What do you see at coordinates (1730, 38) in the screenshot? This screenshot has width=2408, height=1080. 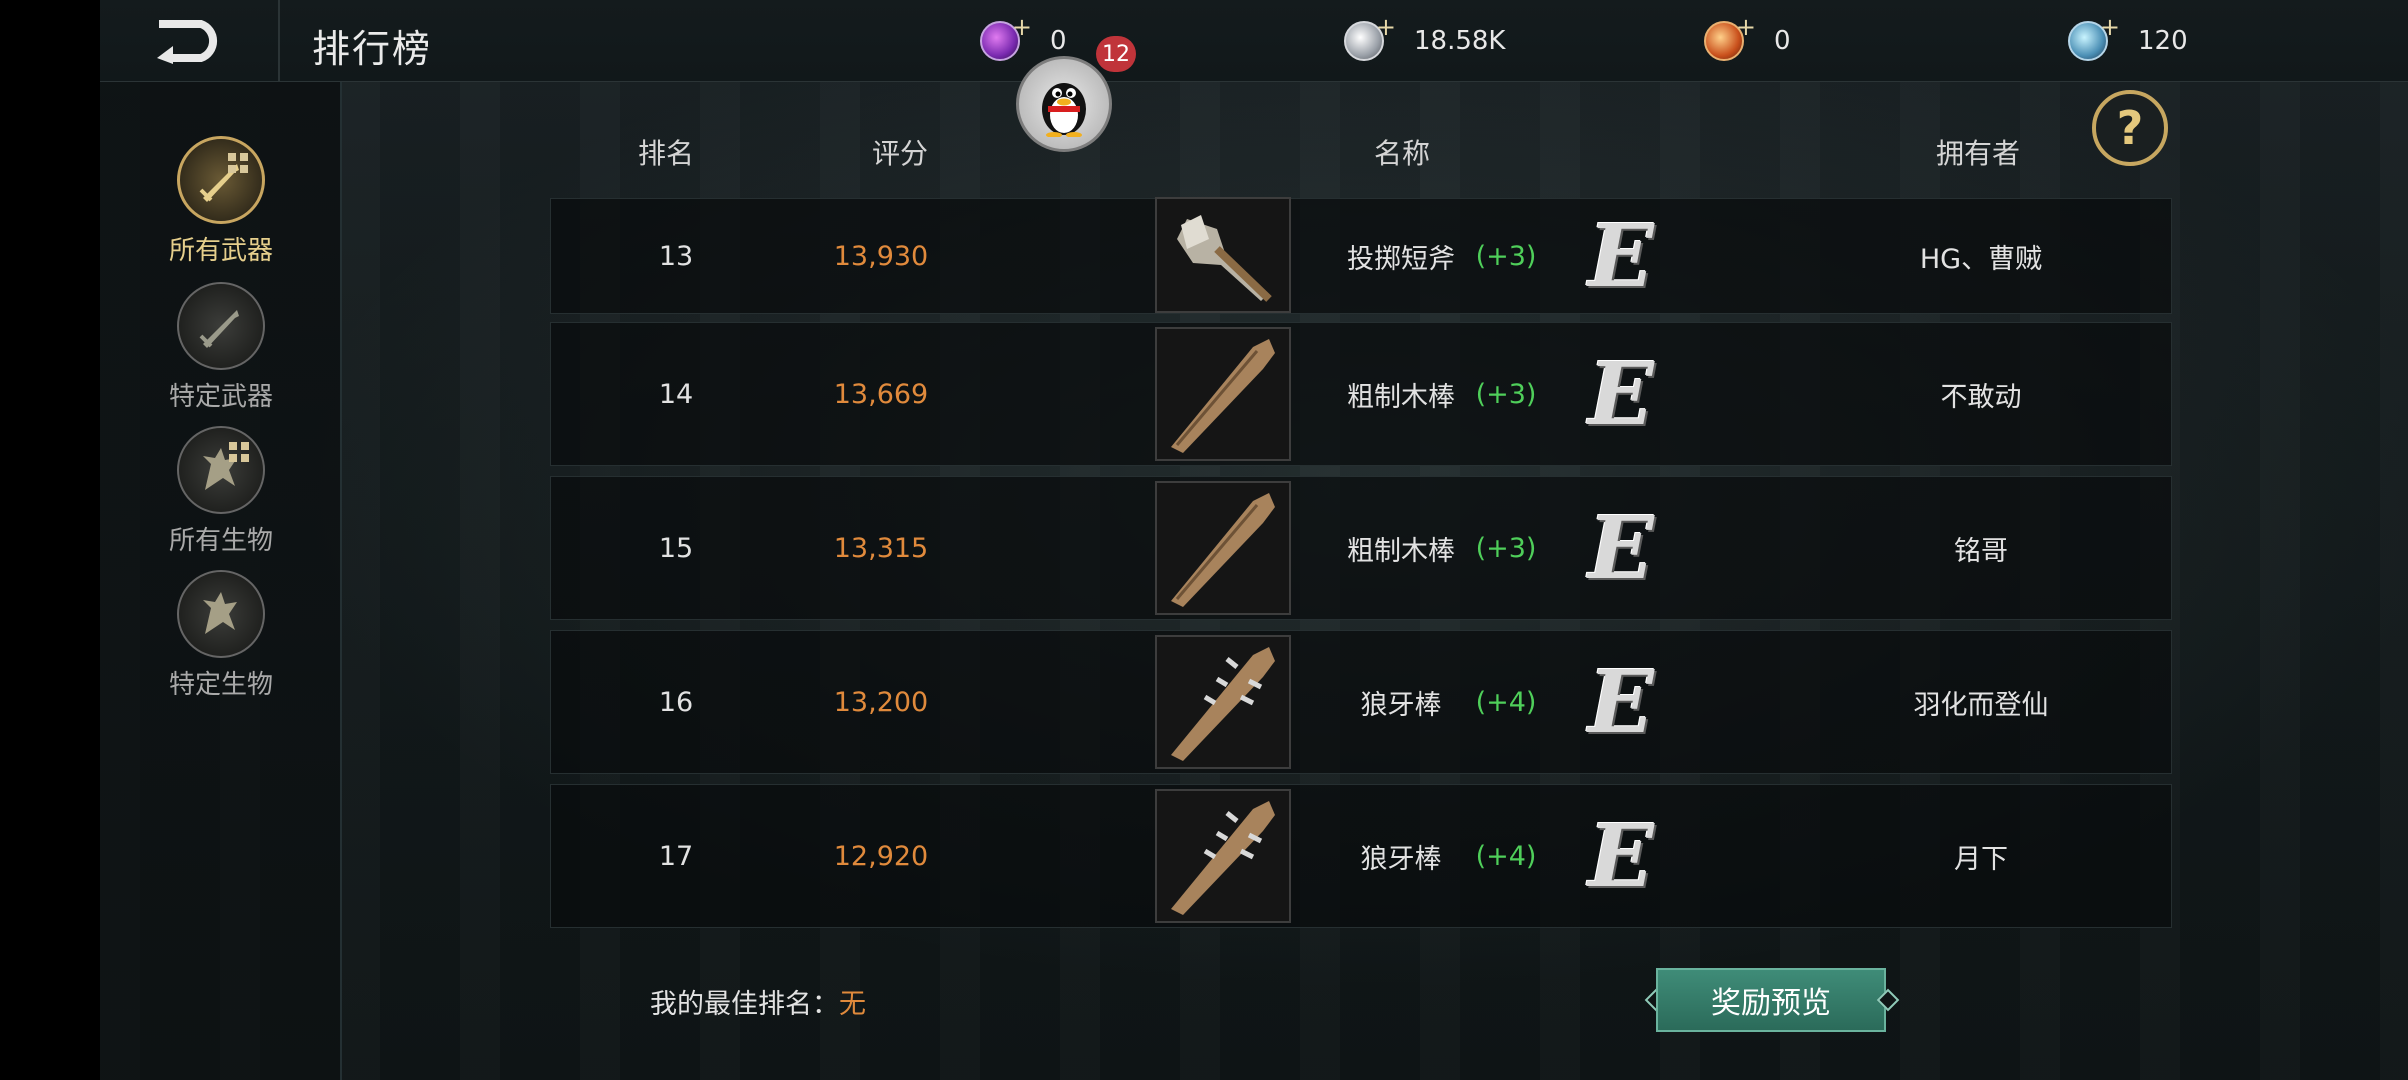 I see `gold-coin-icon: +` at bounding box center [1730, 38].